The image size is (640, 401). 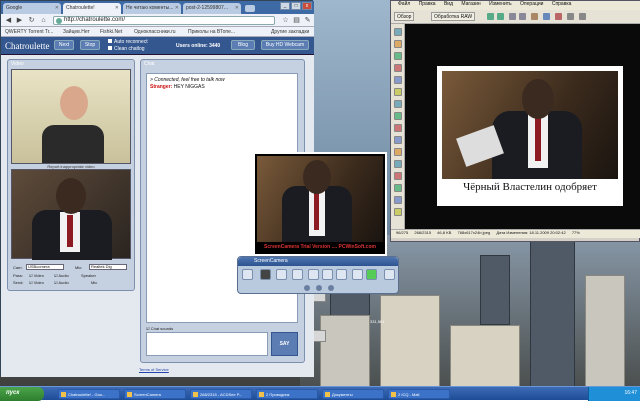 What do you see at coordinates (371, 274) in the screenshot?
I see `refresh-icon` at bounding box center [371, 274].